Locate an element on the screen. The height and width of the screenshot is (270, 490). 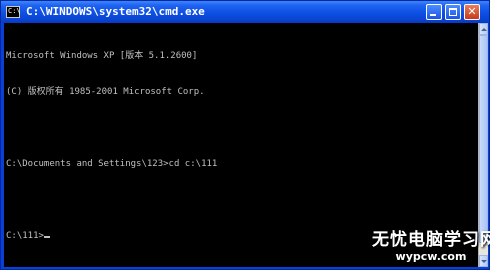
console-line-version: Microsoft Windows XP [版本 5.1.2600] is located at coordinates (102, 56).